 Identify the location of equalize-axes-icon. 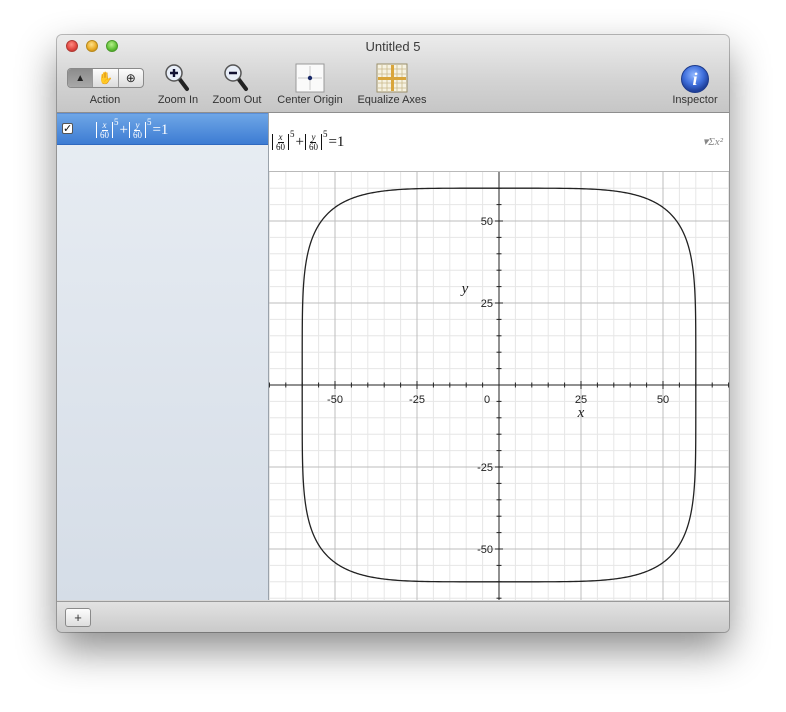
(392, 78).